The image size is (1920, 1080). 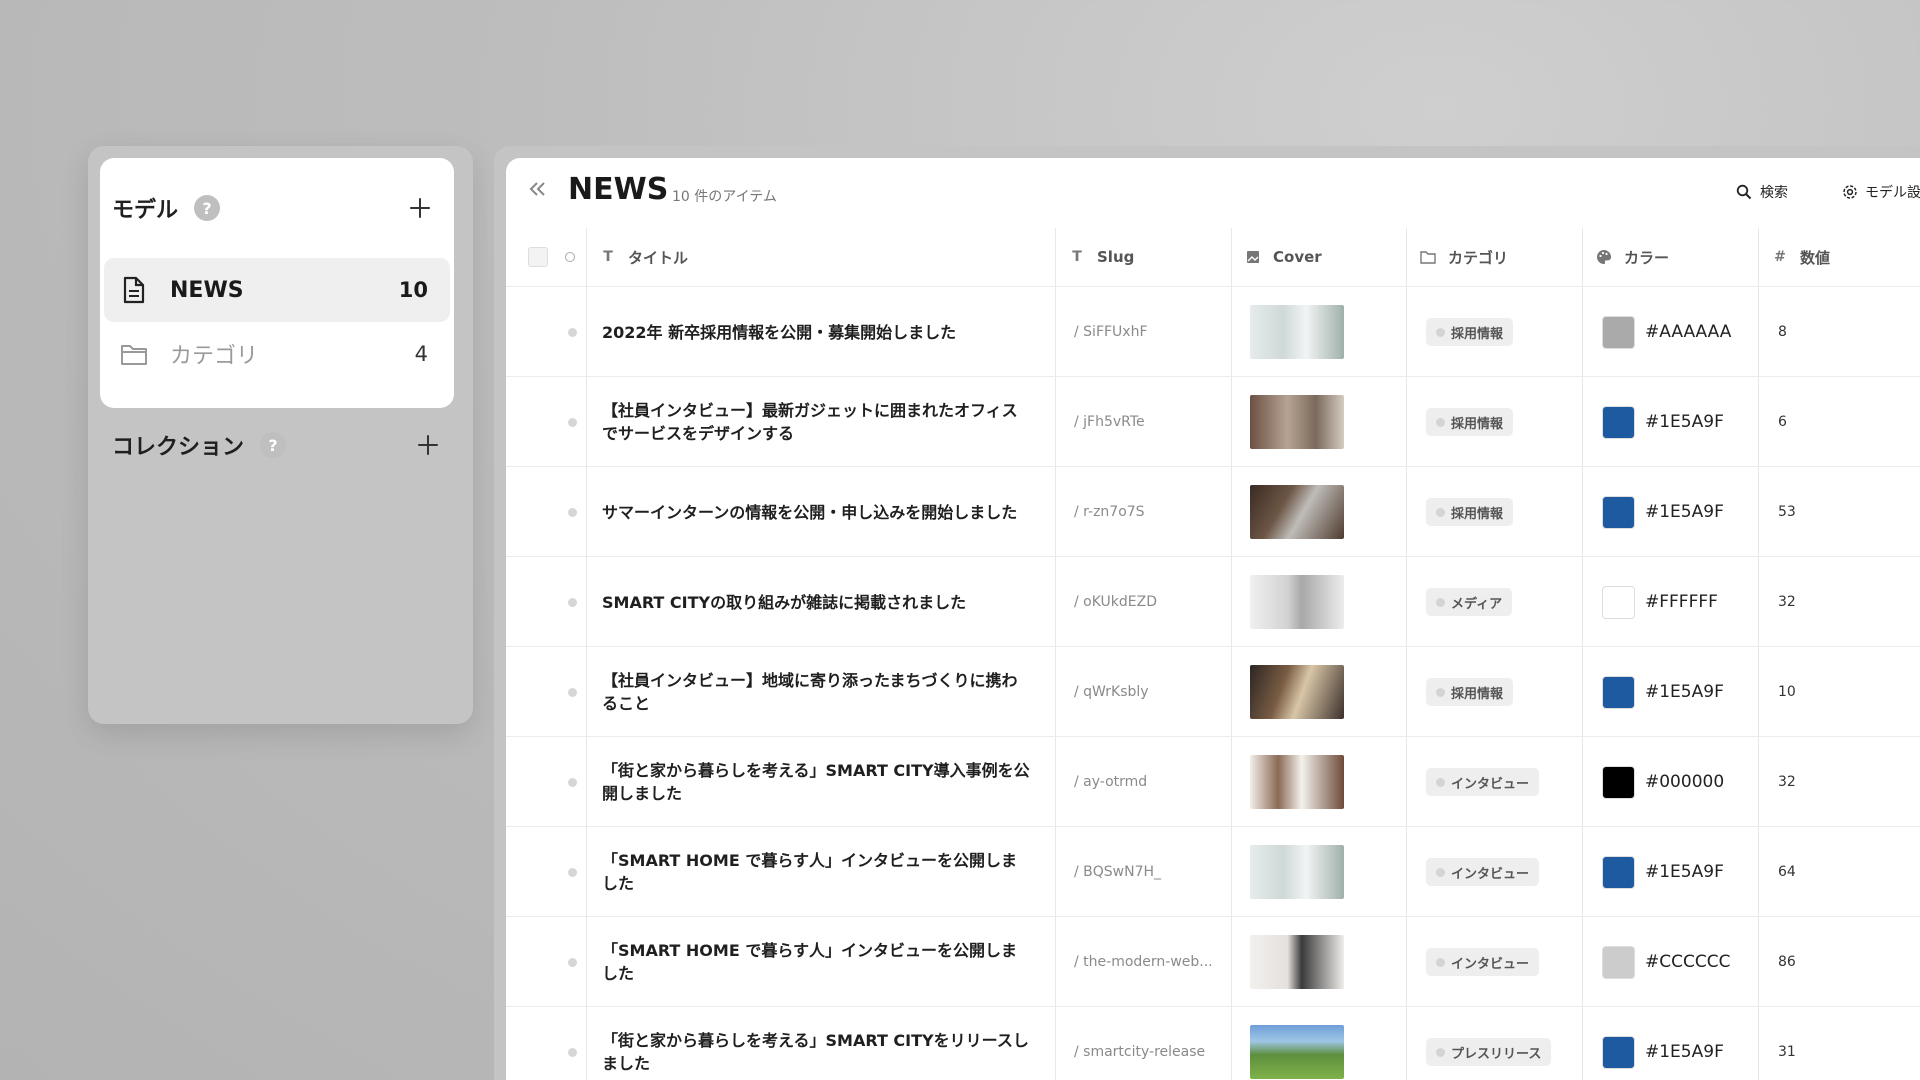 I want to click on add-collection-button, so click(x=428, y=445).